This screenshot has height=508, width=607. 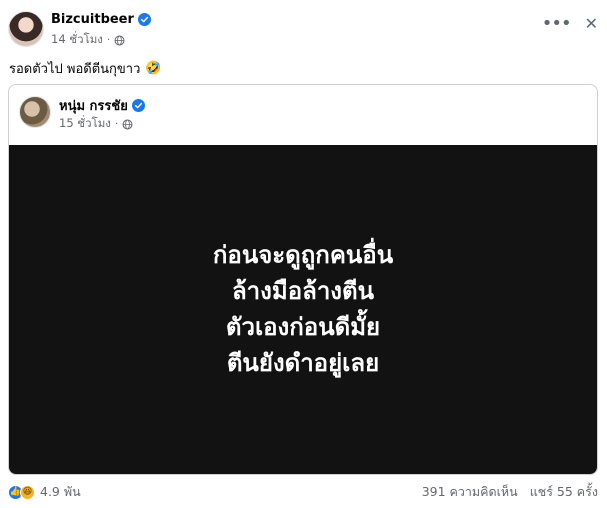 What do you see at coordinates (75, 69) in the screenshot?
I see `caption-text: รอดตัวไป พอดีตีนกุขาว` at bounding box center [75, 69].